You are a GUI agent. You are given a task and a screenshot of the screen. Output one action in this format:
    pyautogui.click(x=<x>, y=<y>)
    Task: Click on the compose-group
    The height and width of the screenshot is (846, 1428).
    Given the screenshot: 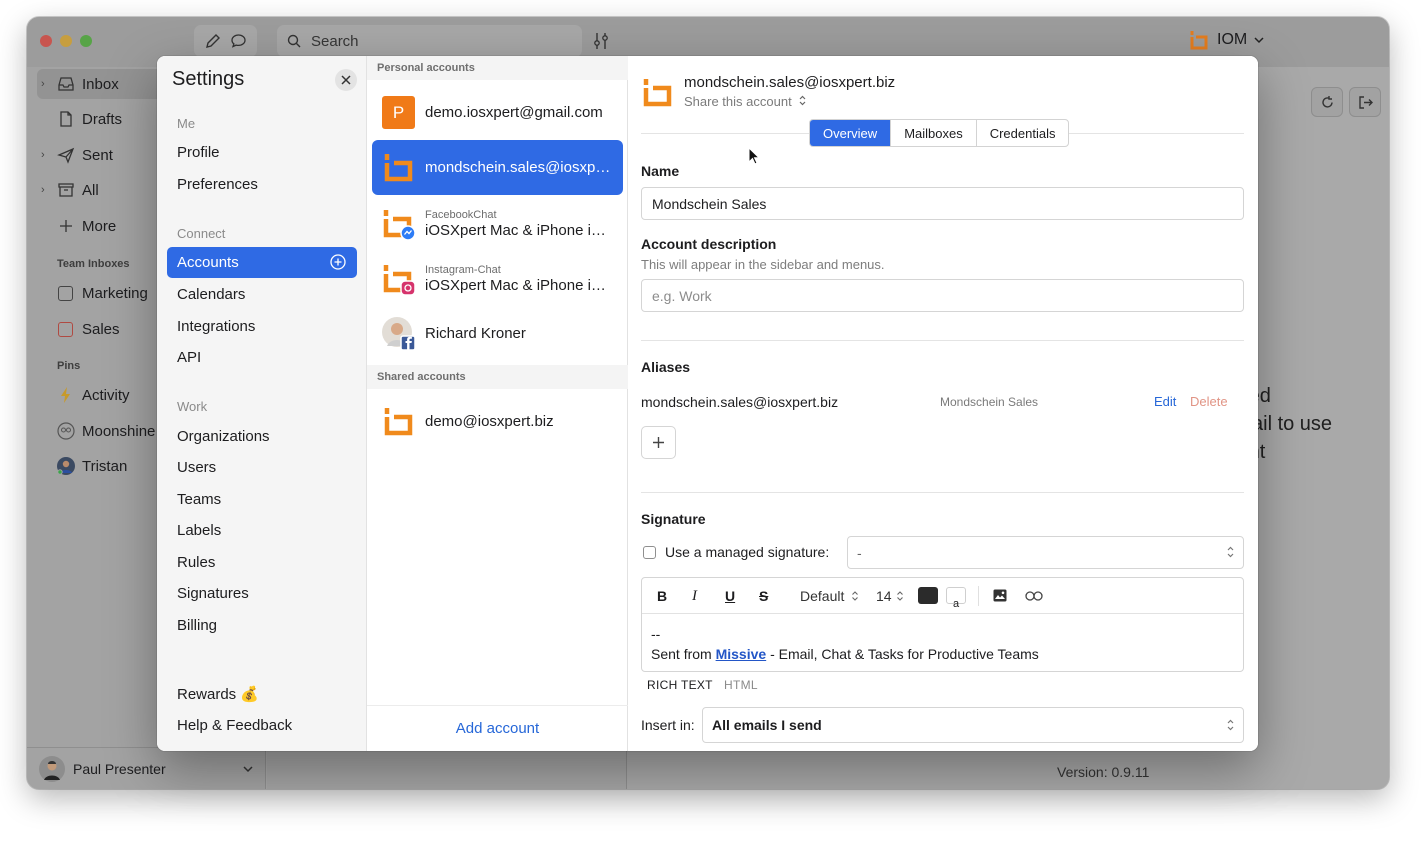 What is the action you would take?
    pyautogui.click(x=225, y=41)
    